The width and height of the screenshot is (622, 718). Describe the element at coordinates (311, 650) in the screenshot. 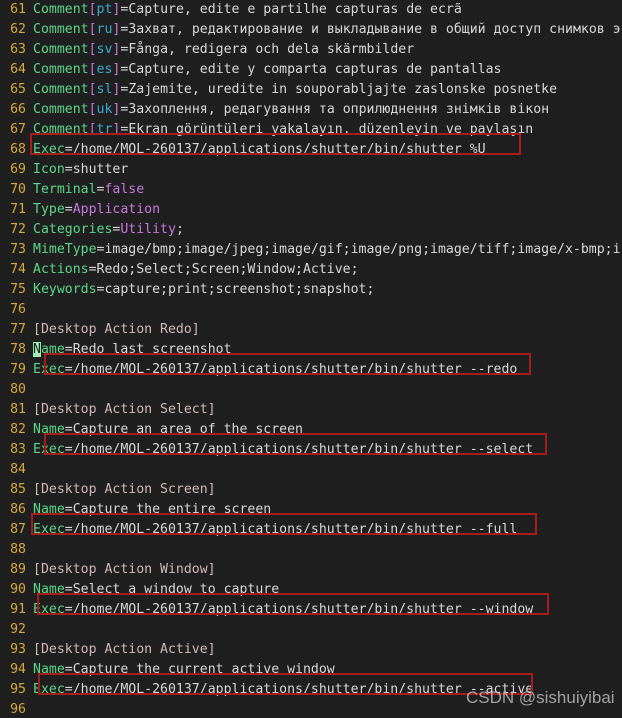

I see `code-line: 93 [Desktop Action Active]` at that location.